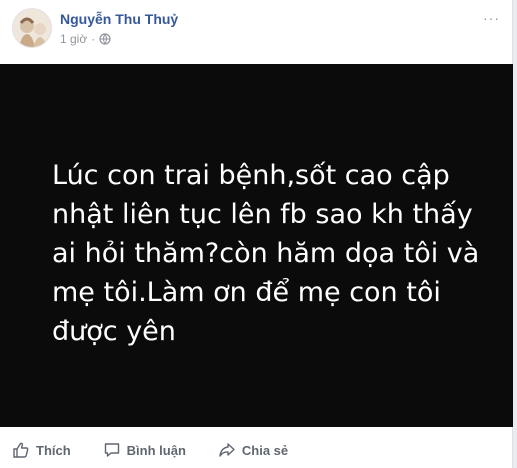 The height and width of the screenshot is (468, 517). I want to click on comment-button: Bình luận, so click(144, 450).